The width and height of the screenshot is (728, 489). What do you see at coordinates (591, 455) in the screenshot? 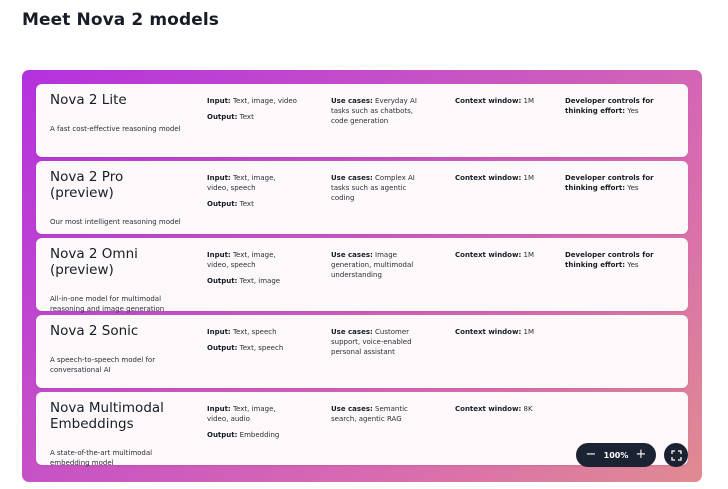
I see `zoom-out-button: −` at bounding box center [591, 455].